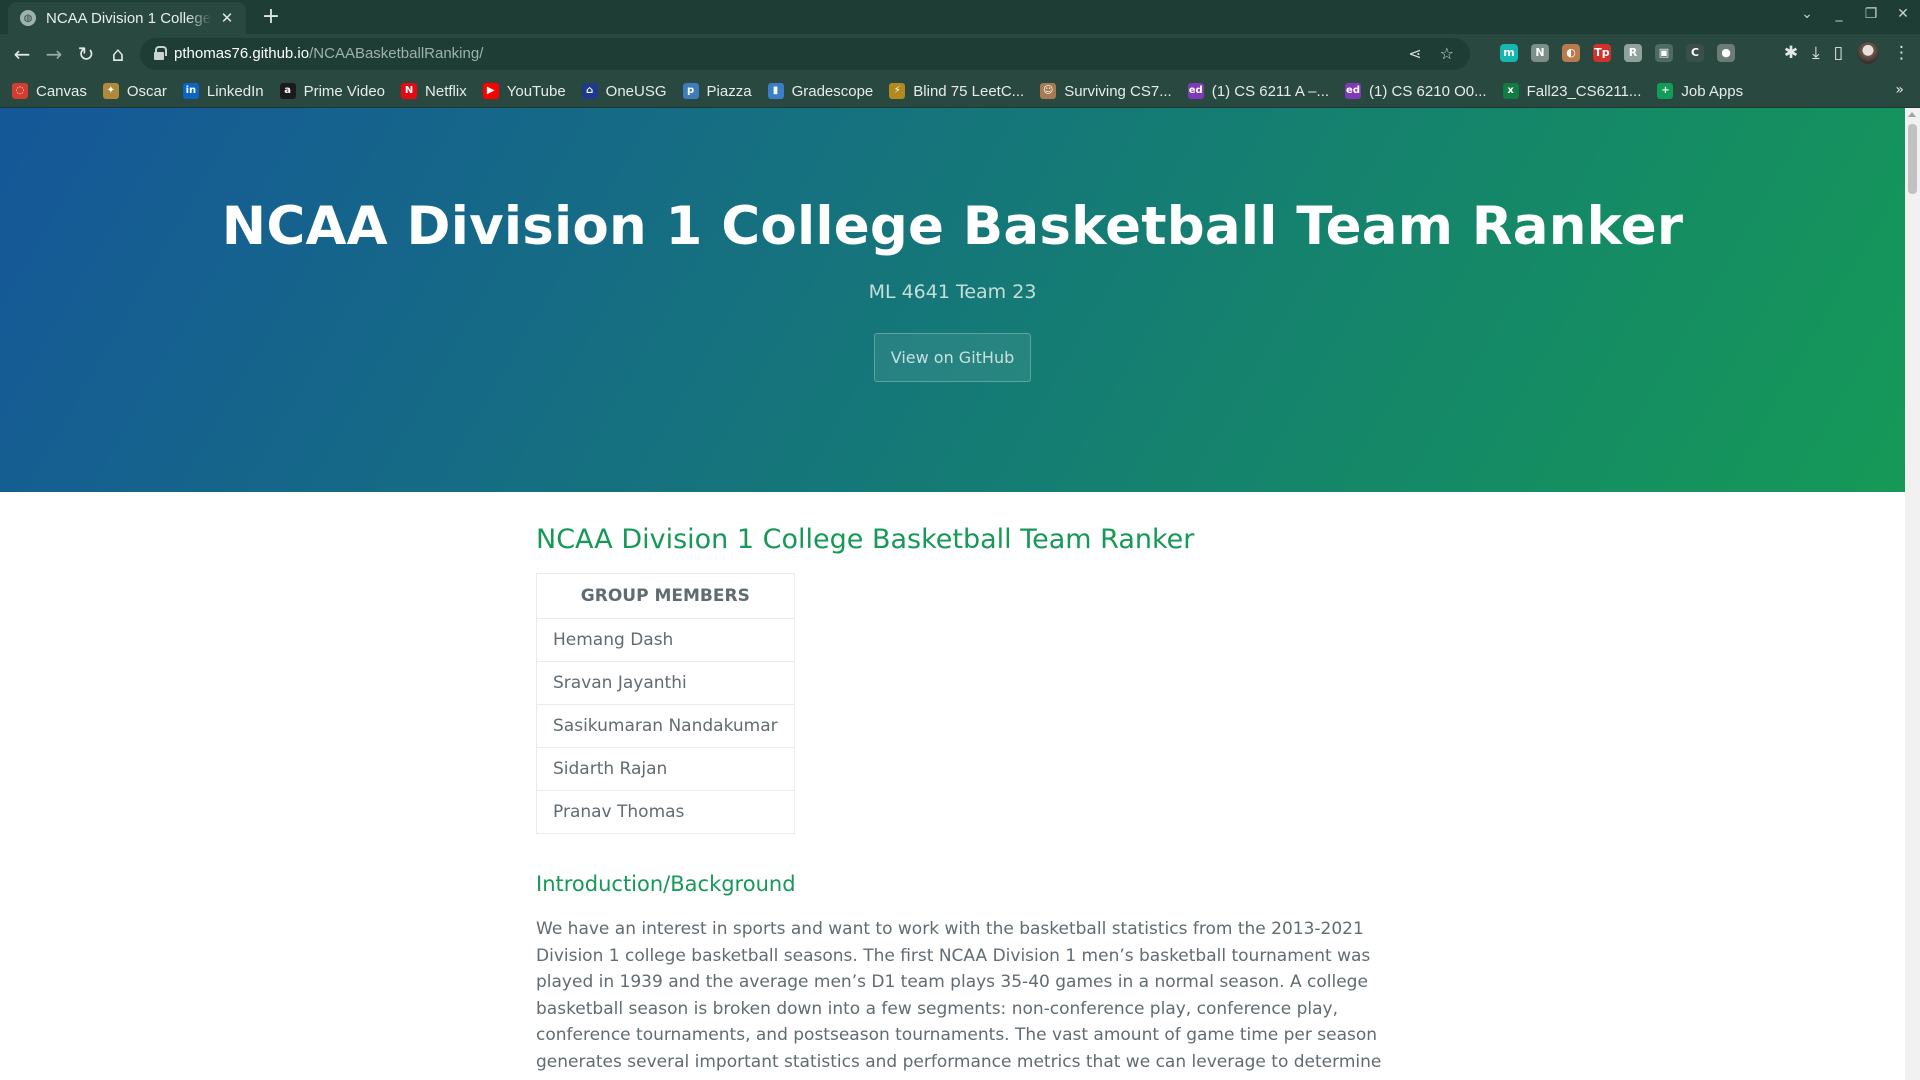  I want to click on lock-icon, so click(160, 53).